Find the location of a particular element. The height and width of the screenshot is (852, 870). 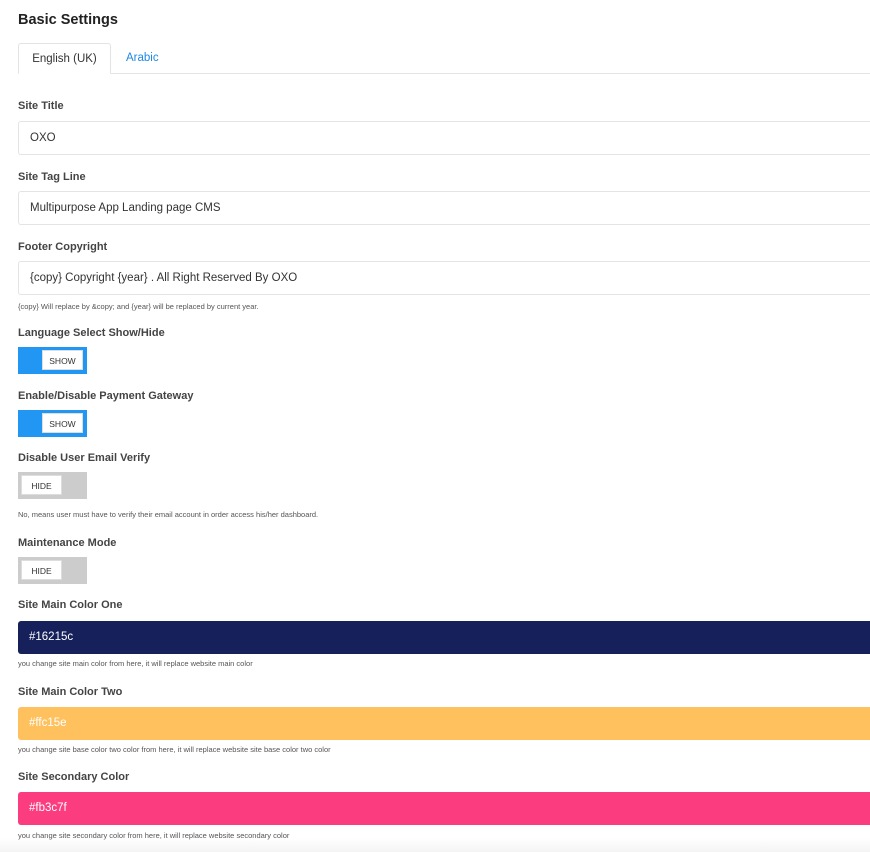

site-tag-line-label: Site Tag Line is located at coordinates (52, 177).